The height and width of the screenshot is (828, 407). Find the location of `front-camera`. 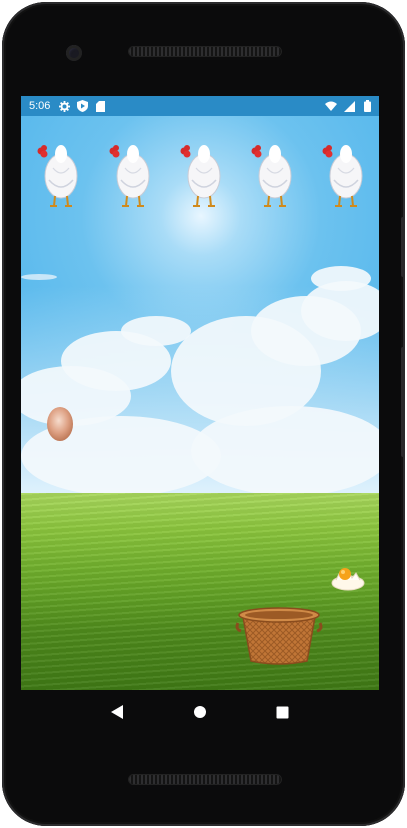

front-camera is located at coordinates (74, 53).